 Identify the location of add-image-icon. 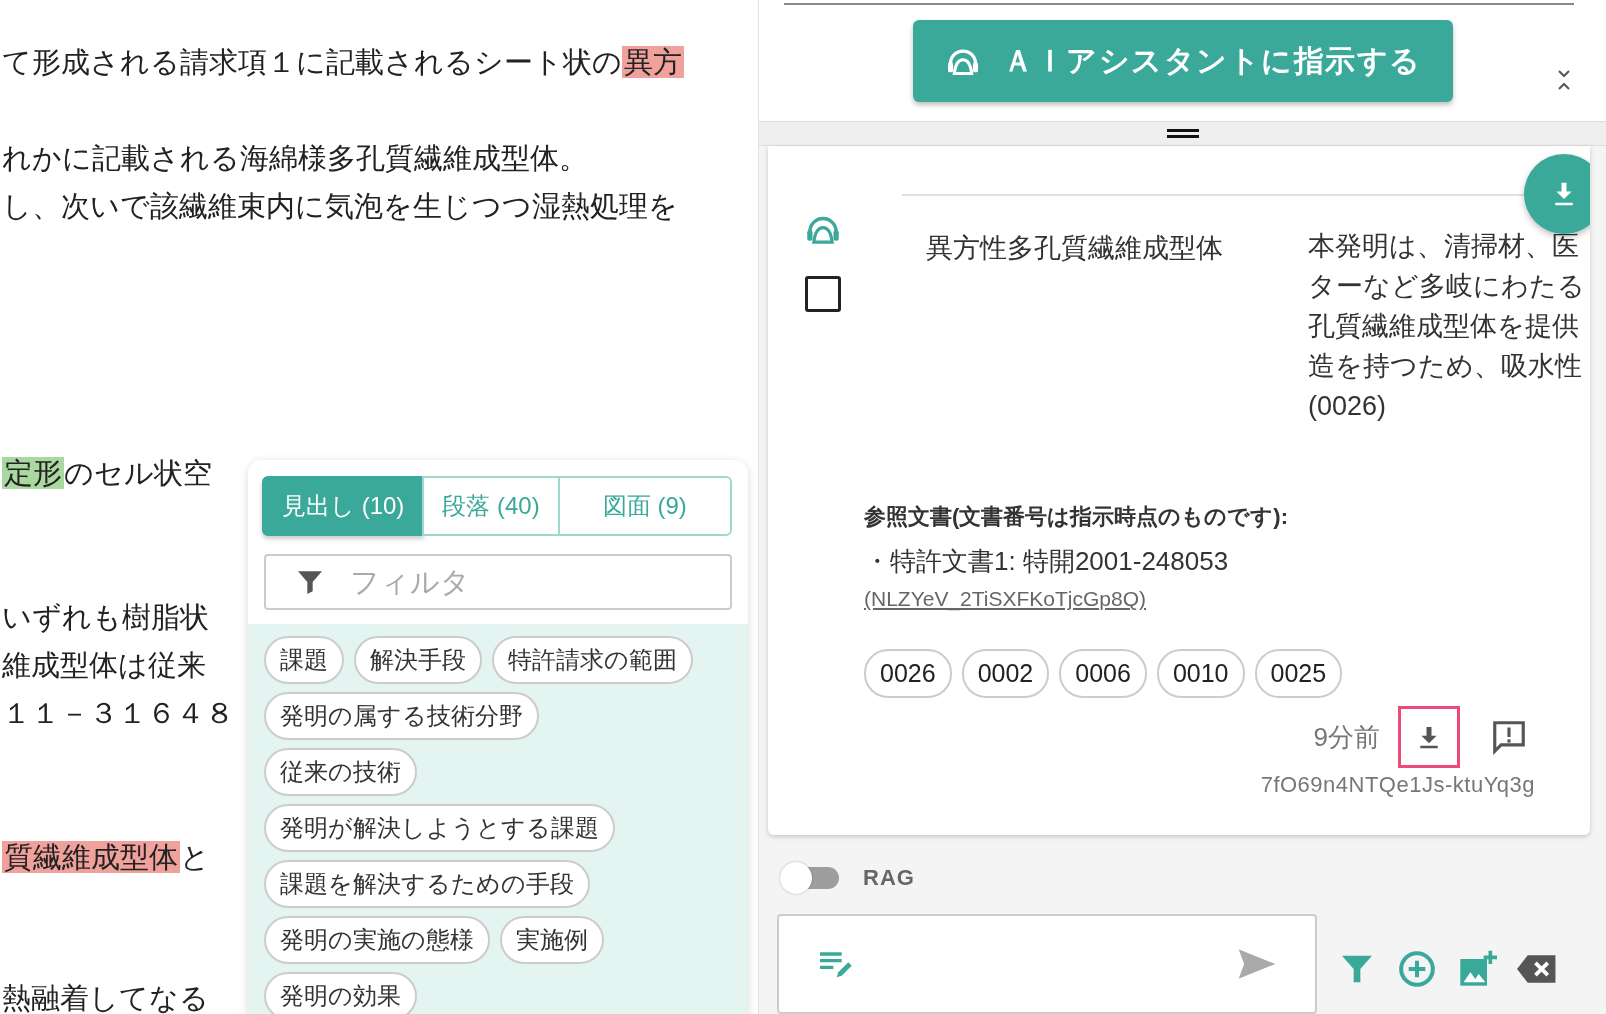
(1477, 969).